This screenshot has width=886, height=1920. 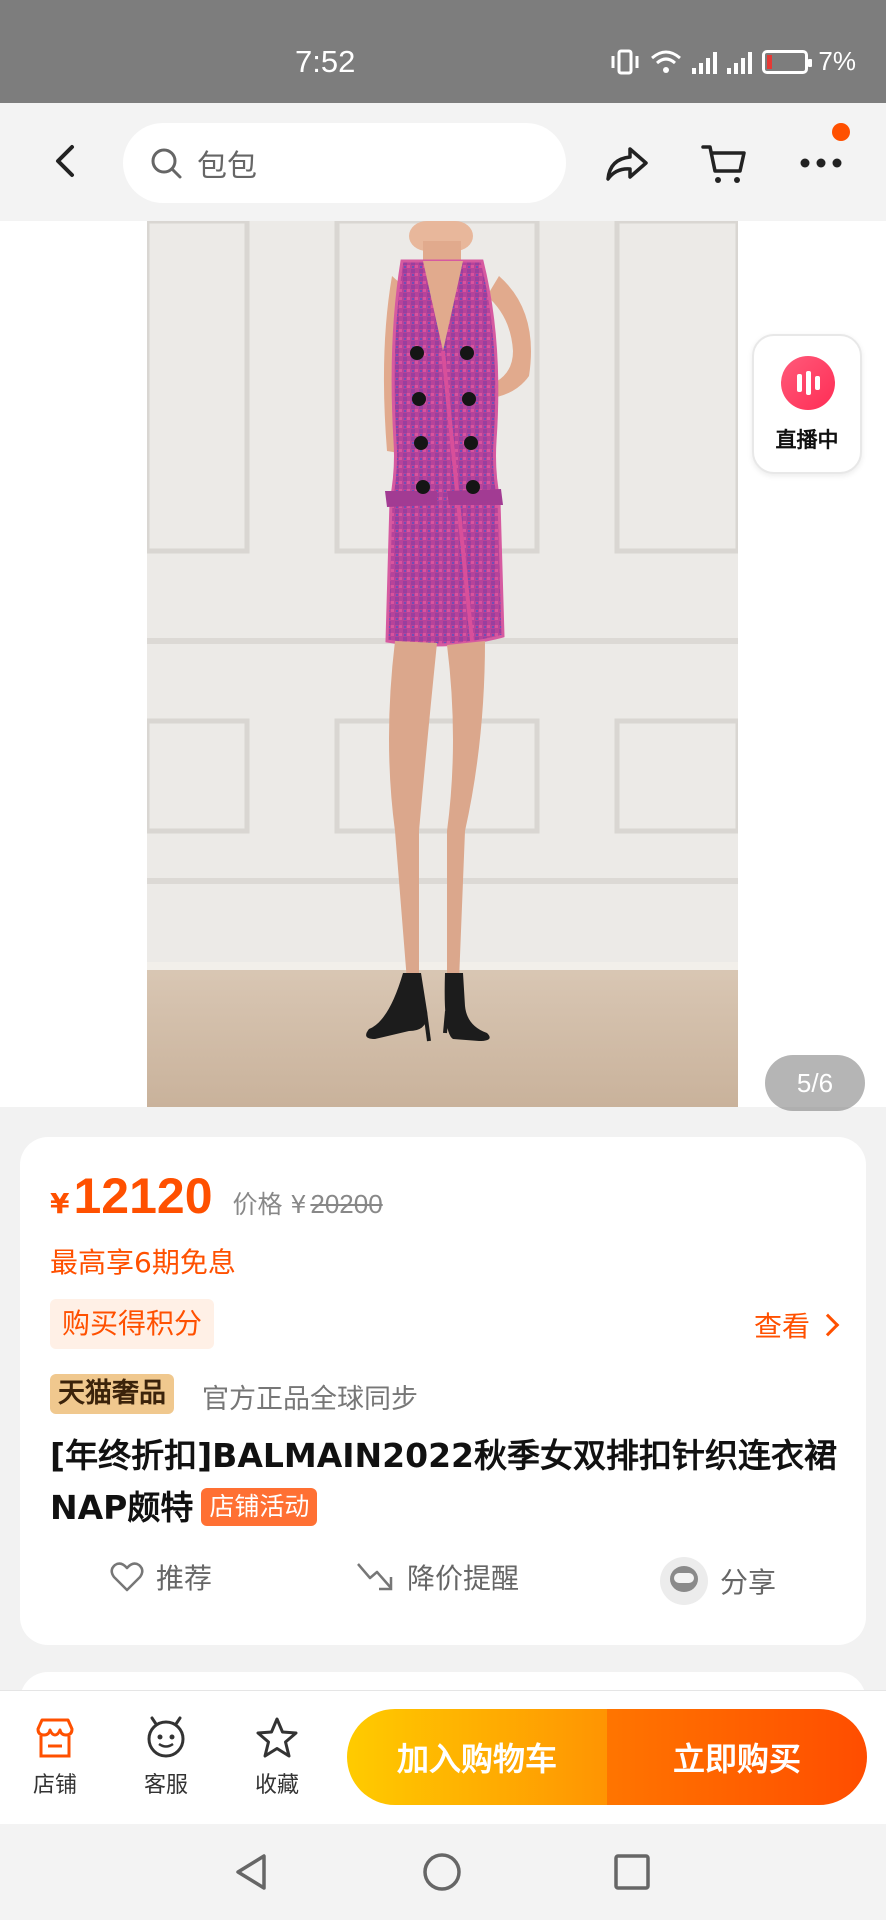 I want to click on price-alert-button: 降价提醒, so click(x=437, y=1577).